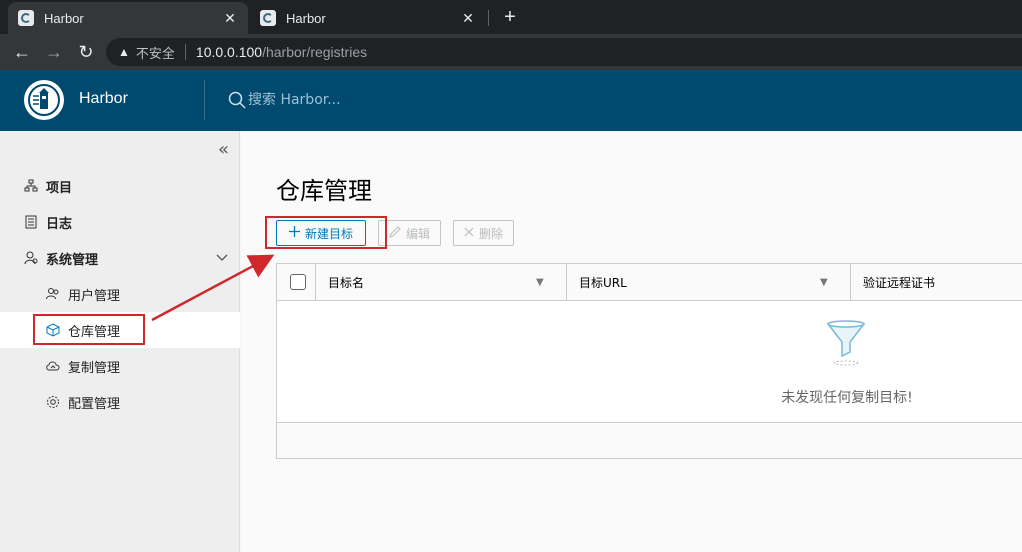 This screenshot has width=1022, height=552. I want to click on delete-button: 删除, so click(484, 233).